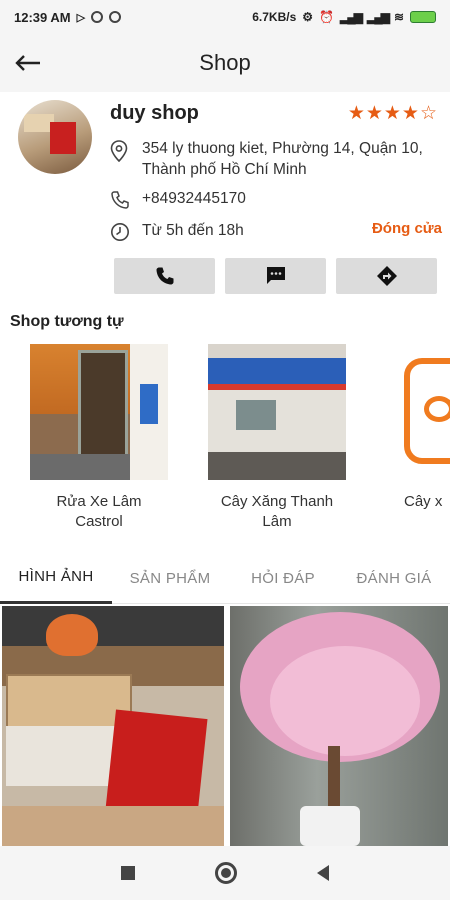 Image resolution: width=450 pixels, height=900 pixels. I want to click on similar-shop-name-line1: Rửa Xe Lâm, so click(99, 501).